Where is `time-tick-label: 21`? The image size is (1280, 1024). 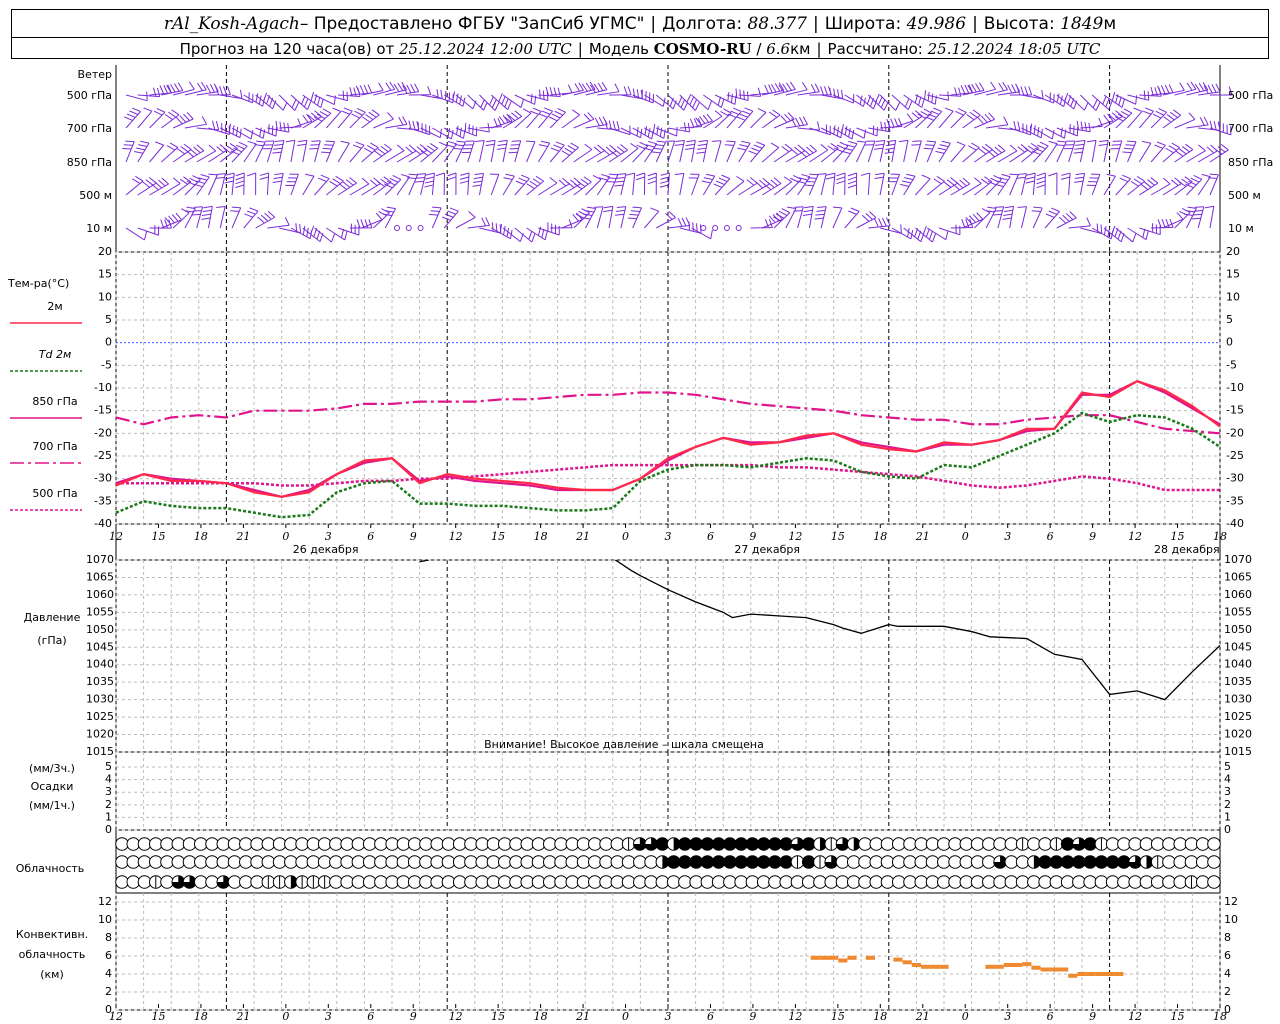 time-tick-label: 21 is located at coordinates (242, 1016).